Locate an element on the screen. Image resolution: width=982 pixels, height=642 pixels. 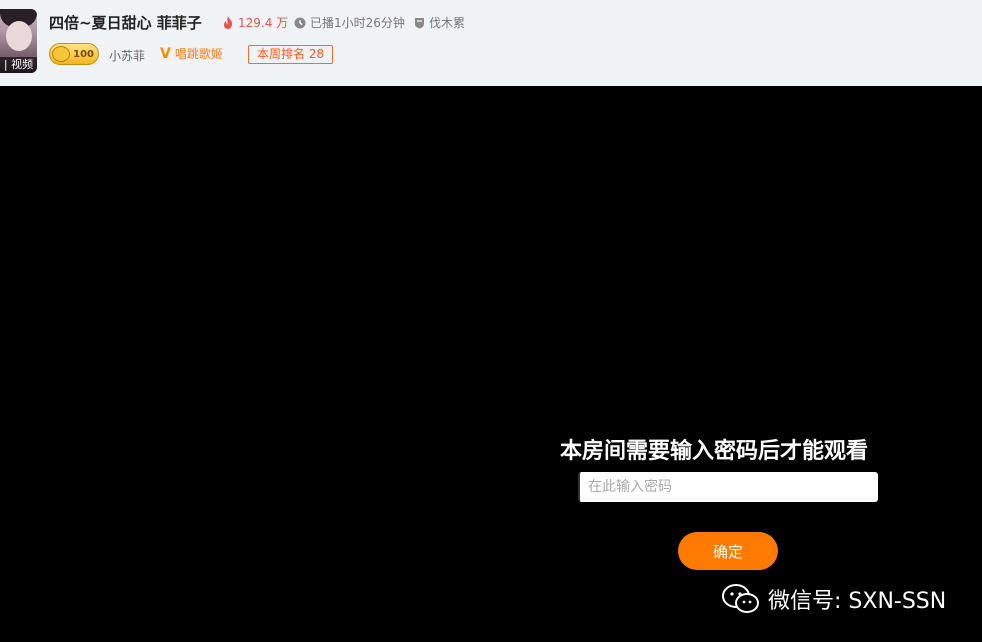
avatar-face is located at coordinates (19, 36).